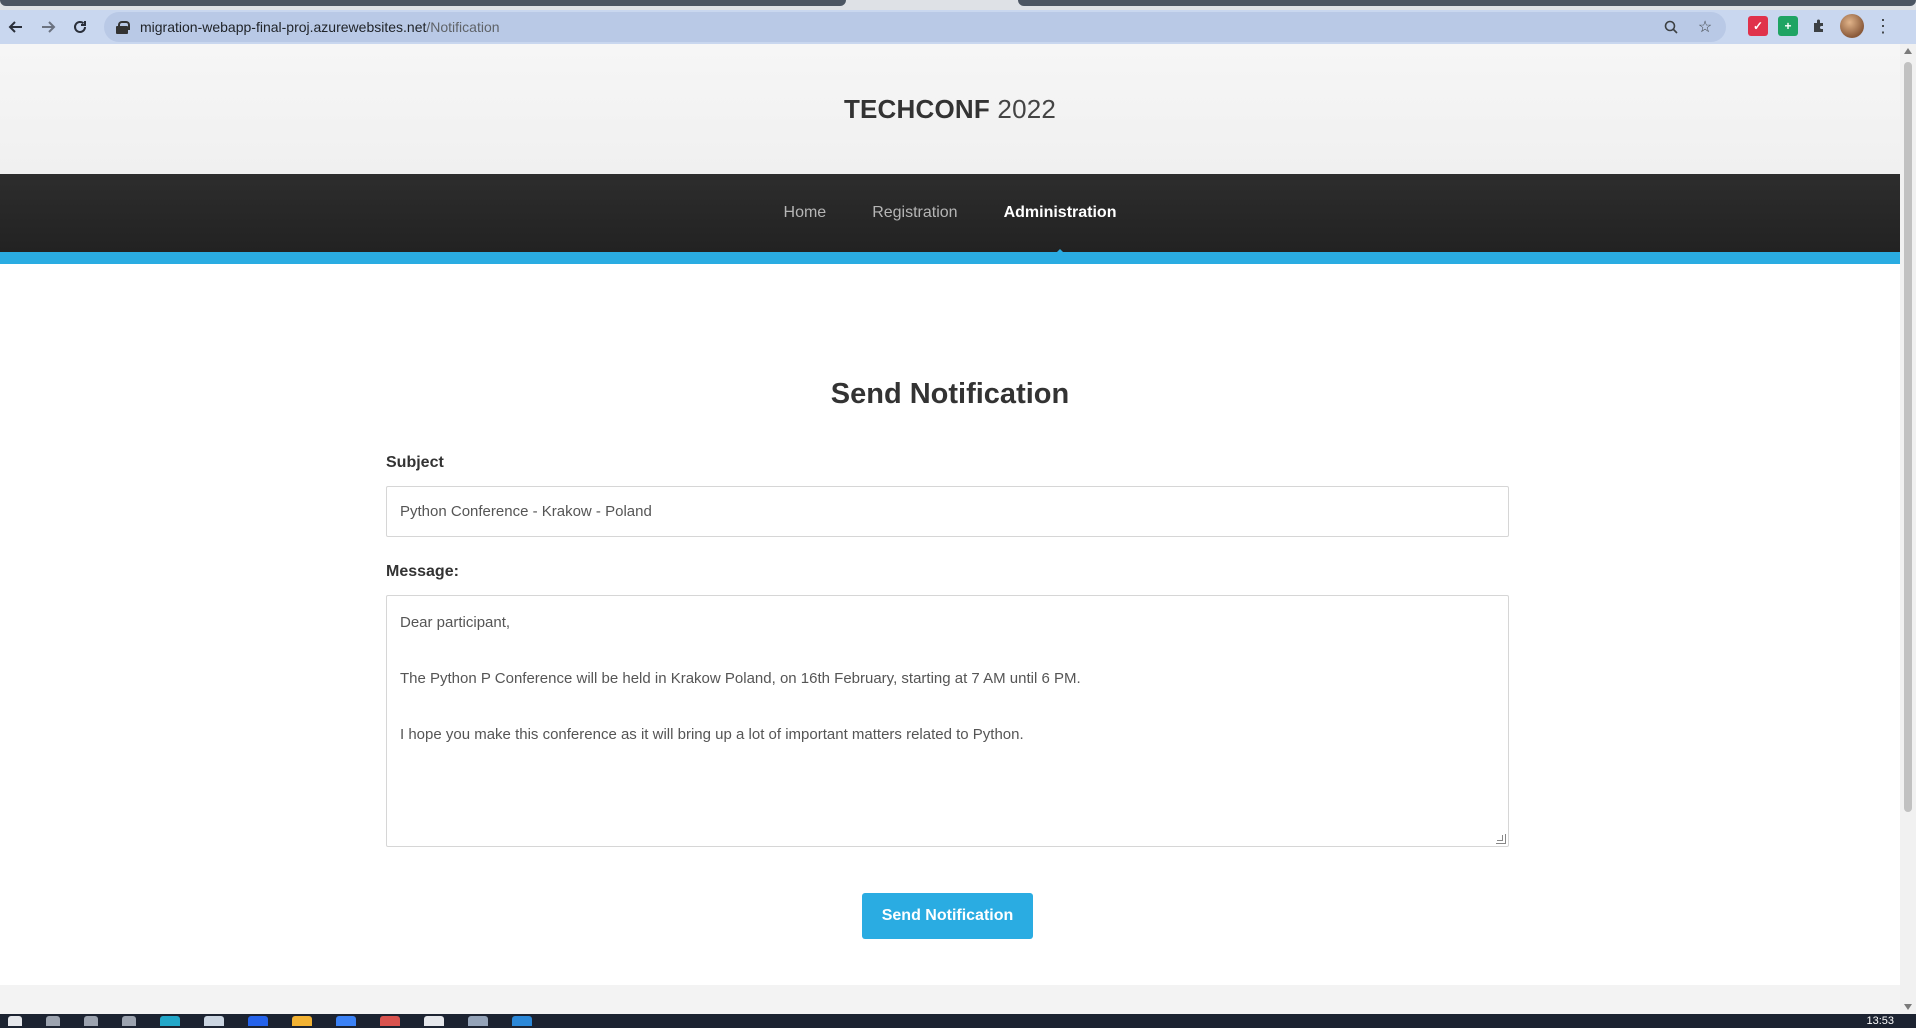  Describe the element at coordinates (80, 27) in the screenshot. I see `reload-icon` at that location.